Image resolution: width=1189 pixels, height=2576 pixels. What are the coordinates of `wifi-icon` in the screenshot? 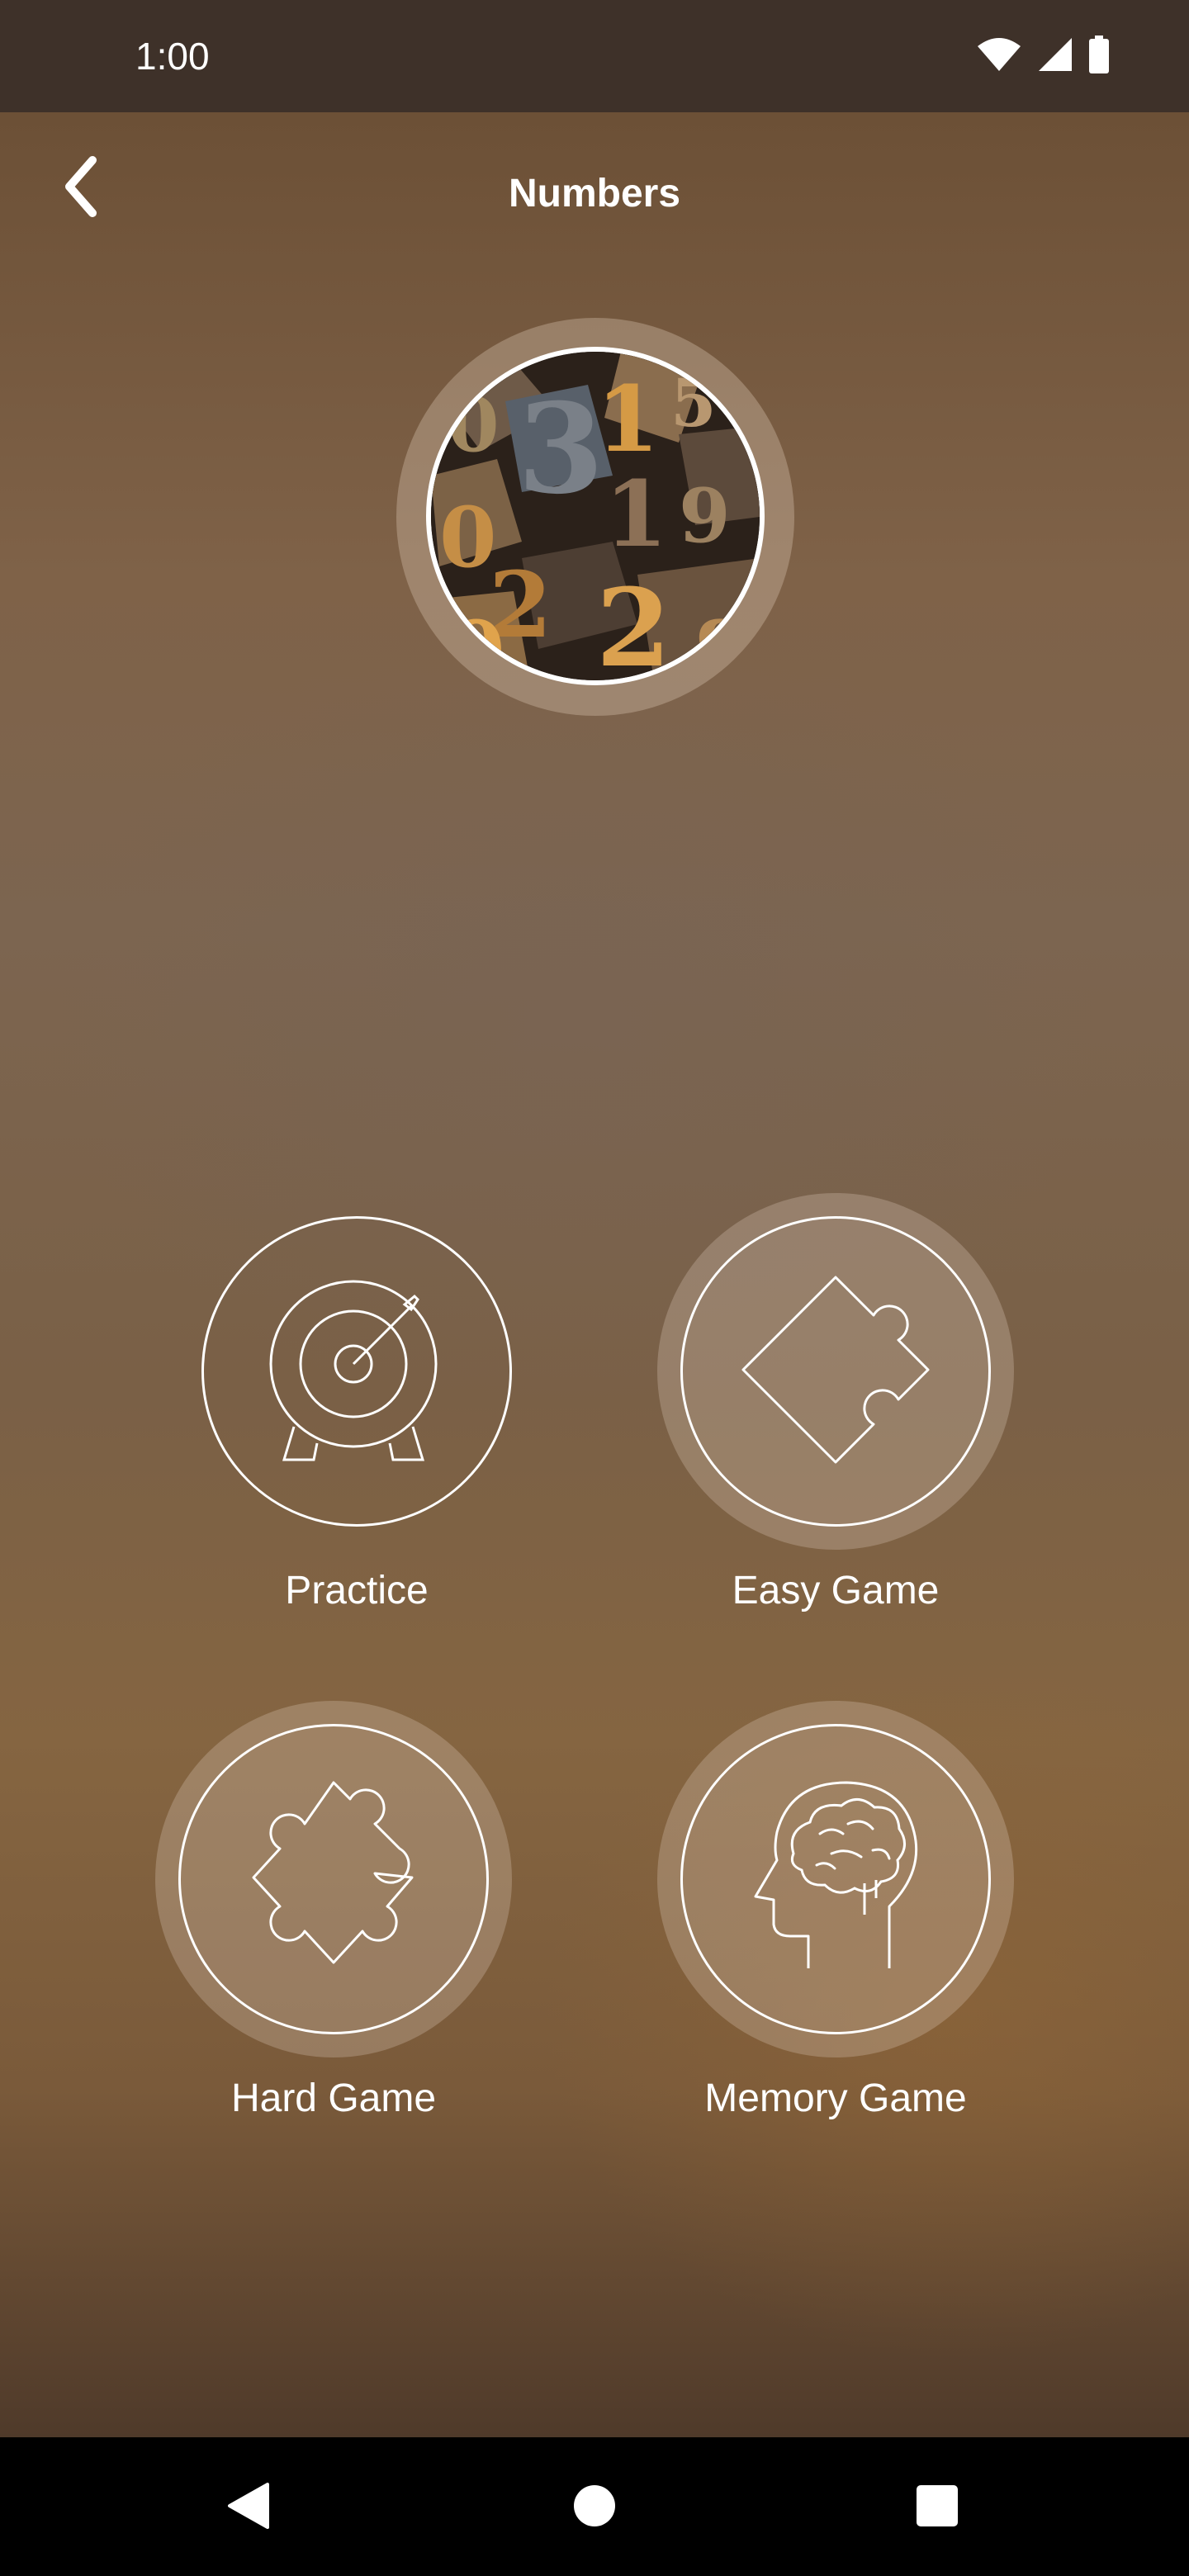 It's located at (999, 56).